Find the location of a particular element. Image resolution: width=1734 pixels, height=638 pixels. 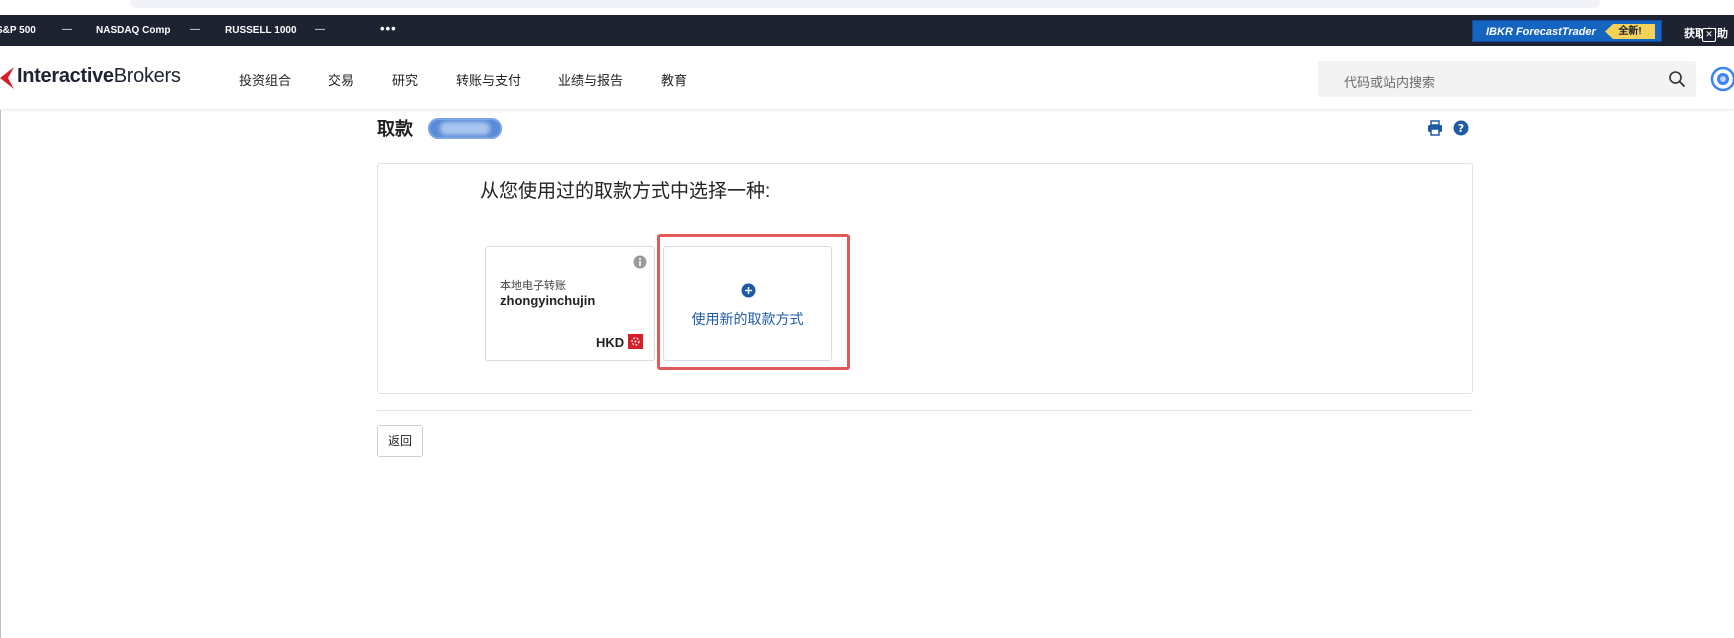

method-currency: HKD is located at coordinates (610, 342).